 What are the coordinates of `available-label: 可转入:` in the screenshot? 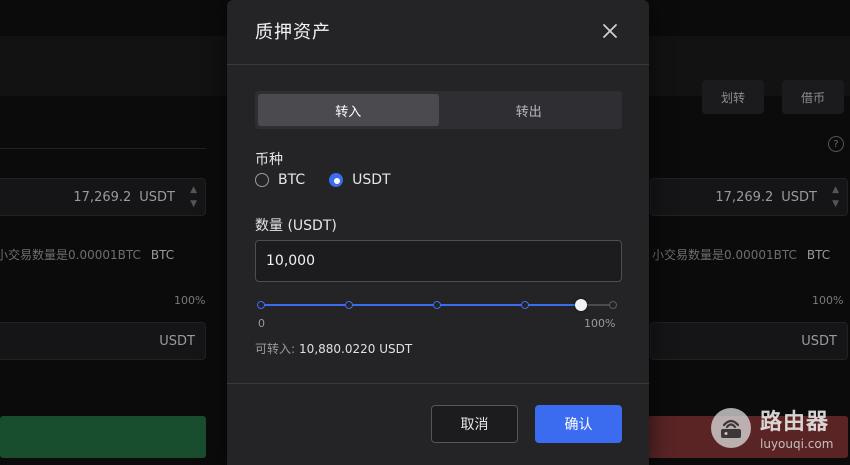 It's located at (275, 349).